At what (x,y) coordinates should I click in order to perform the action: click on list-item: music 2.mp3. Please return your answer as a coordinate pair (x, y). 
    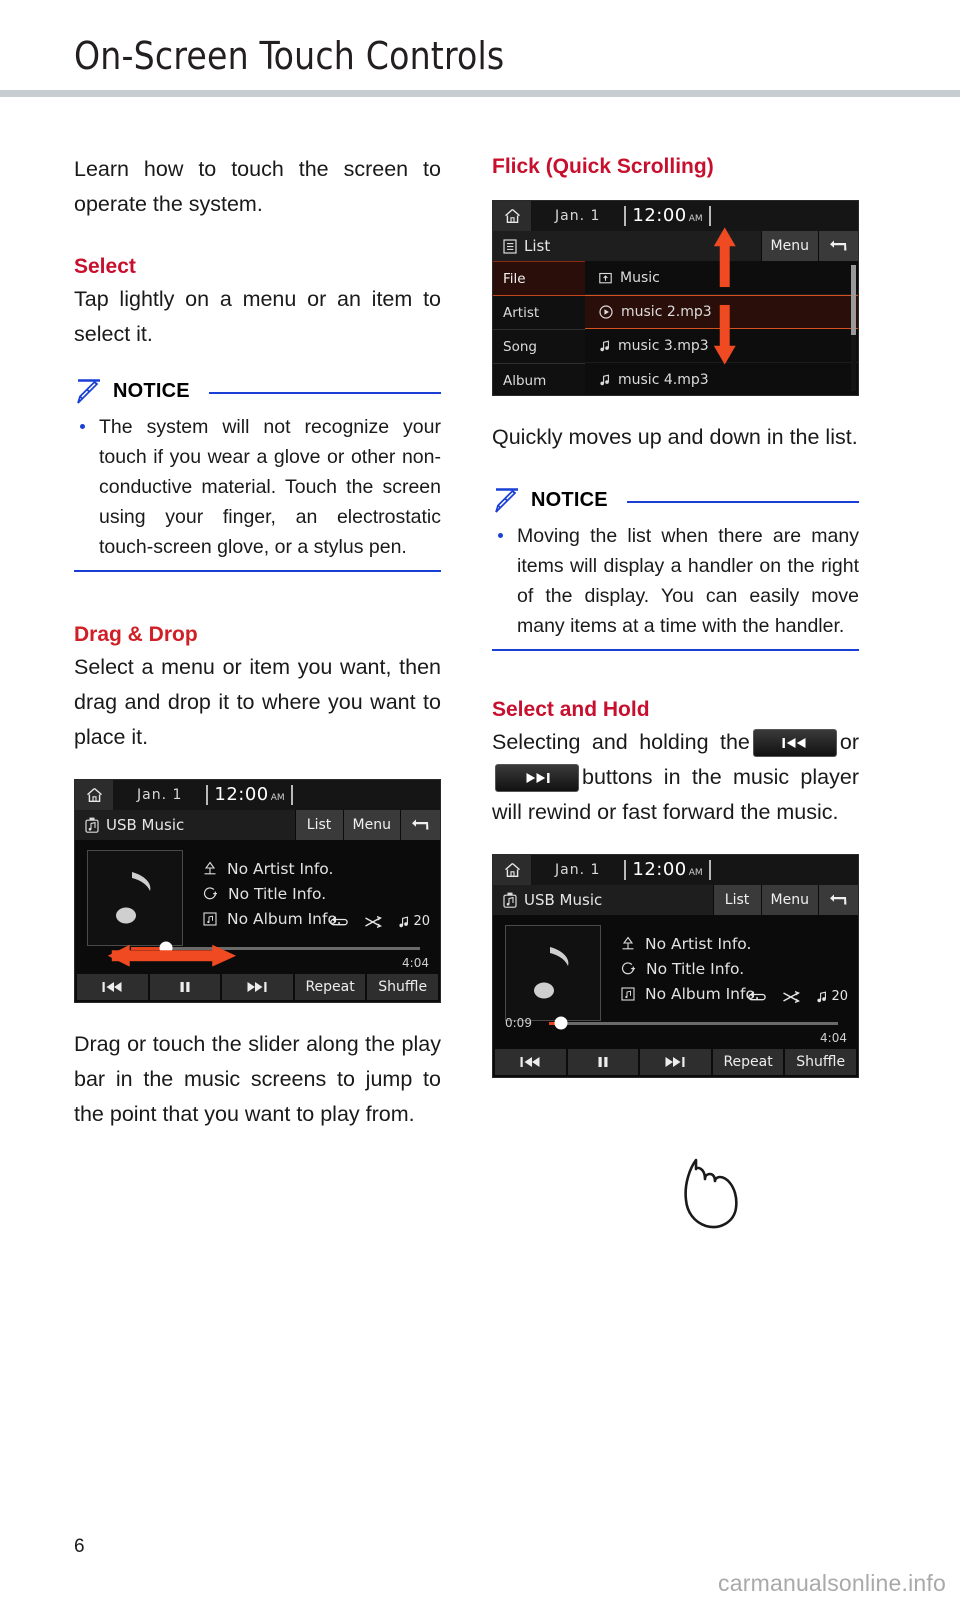
    Looking at the image, I should click on (721, 312).